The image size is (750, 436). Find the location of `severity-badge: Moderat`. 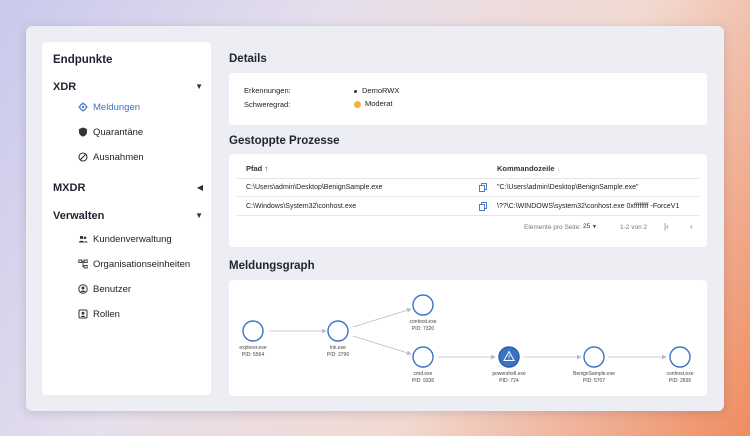

severity-badge: Moderat is located at coordinates (373, 103).